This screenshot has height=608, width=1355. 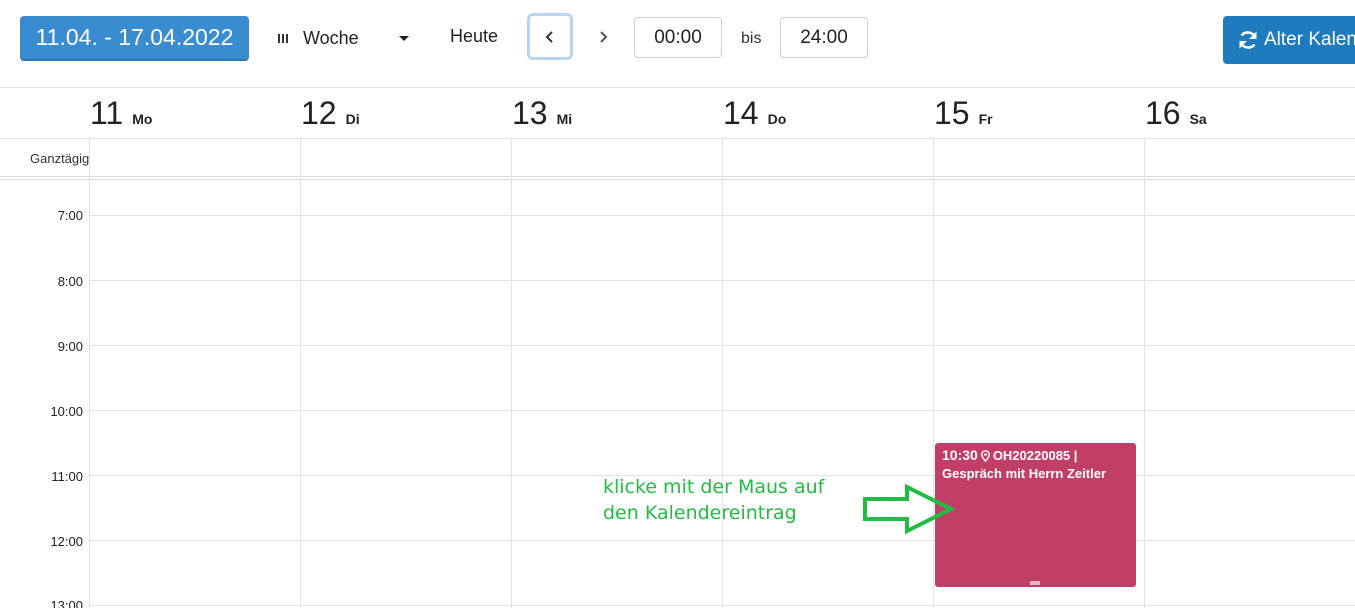 What do you see at coordinates (824, 37) in the screenshot?
I see `time-to-input: 24:00` at bounding box center [824, 37].